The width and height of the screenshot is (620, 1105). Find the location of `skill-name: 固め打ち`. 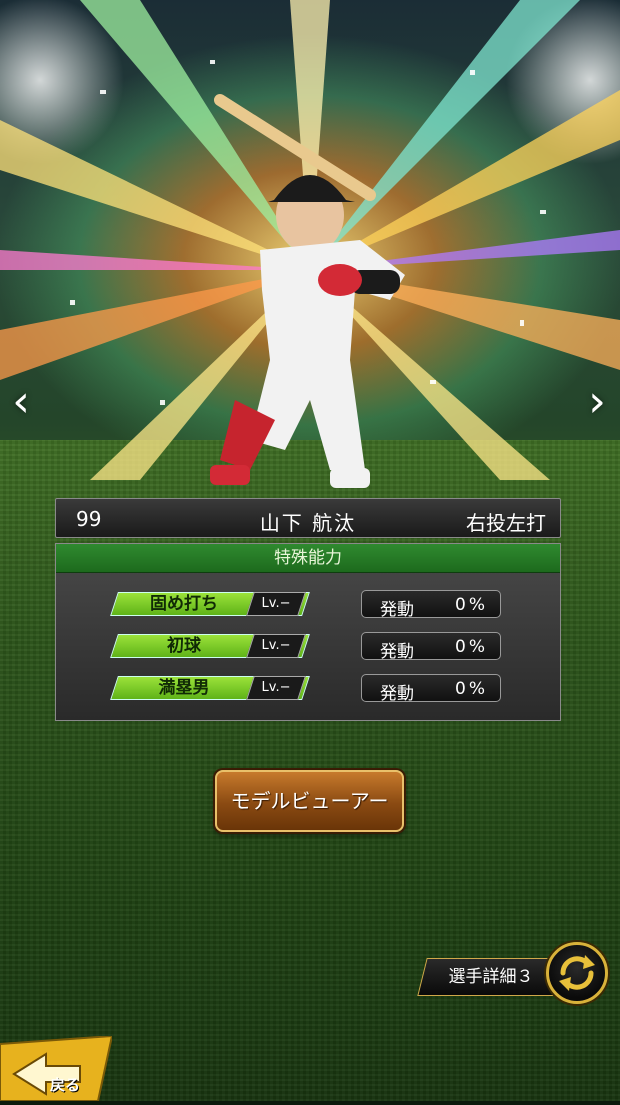

skill-name: 固め打ち is located at coordinates (184, 604).